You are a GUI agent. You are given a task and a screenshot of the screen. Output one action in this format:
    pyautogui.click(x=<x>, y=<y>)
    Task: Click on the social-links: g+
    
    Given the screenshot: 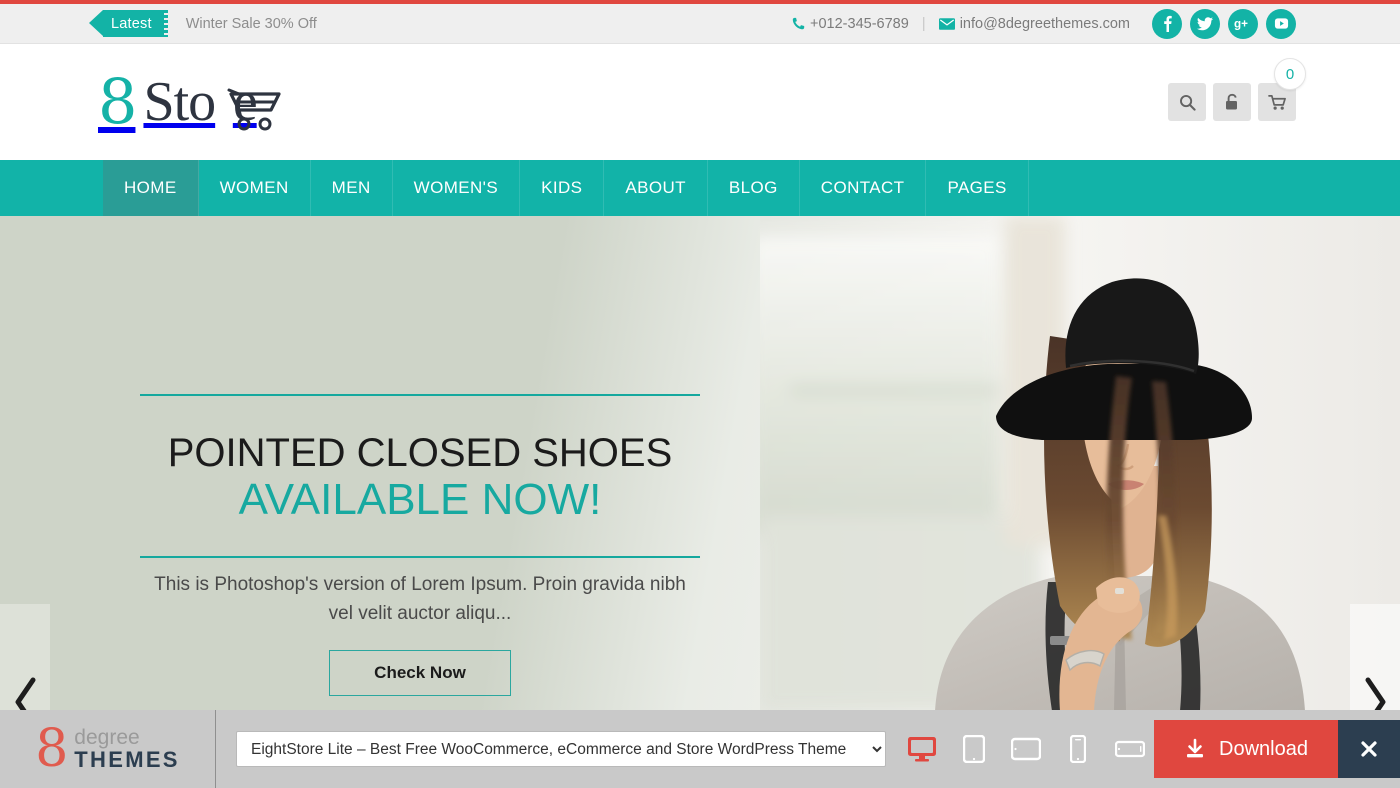 What is the action you would take?
    pyautogui.click(x=1224, y=23)
    